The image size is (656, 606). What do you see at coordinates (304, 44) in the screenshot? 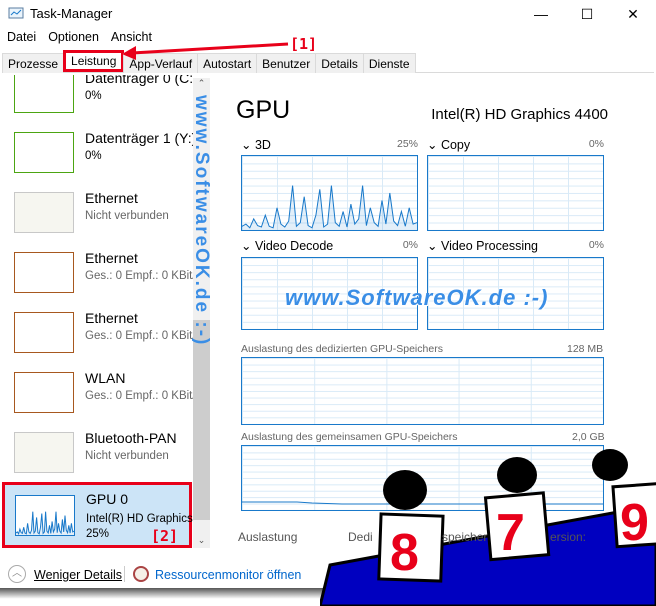
I see `annotation-1: [1]` at bounding box center [304, 44].